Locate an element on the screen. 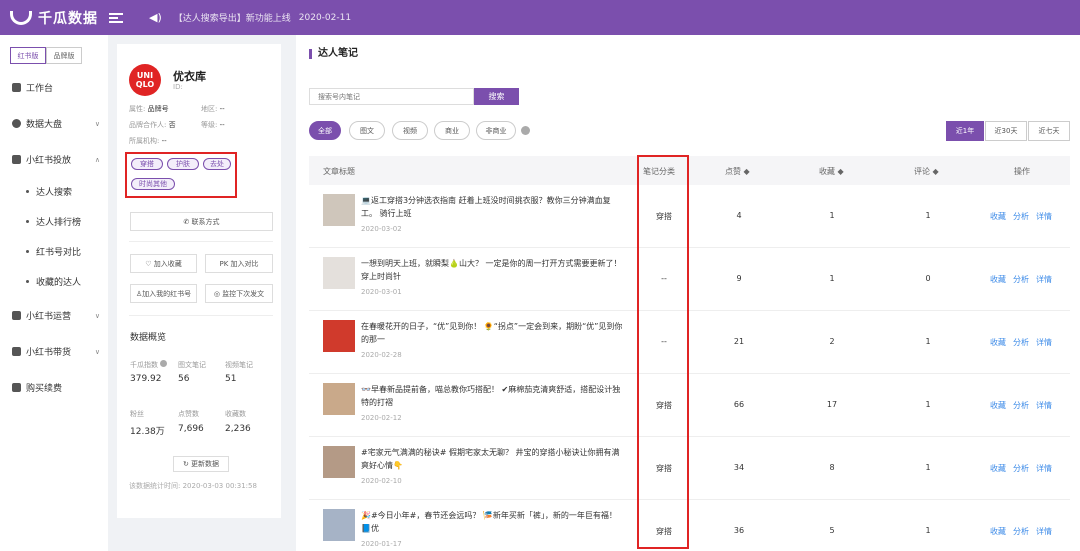 The width and height of the screenshot is (1080, 551). version-brand-button: 品牌版 is located at coordinates (64, 55).